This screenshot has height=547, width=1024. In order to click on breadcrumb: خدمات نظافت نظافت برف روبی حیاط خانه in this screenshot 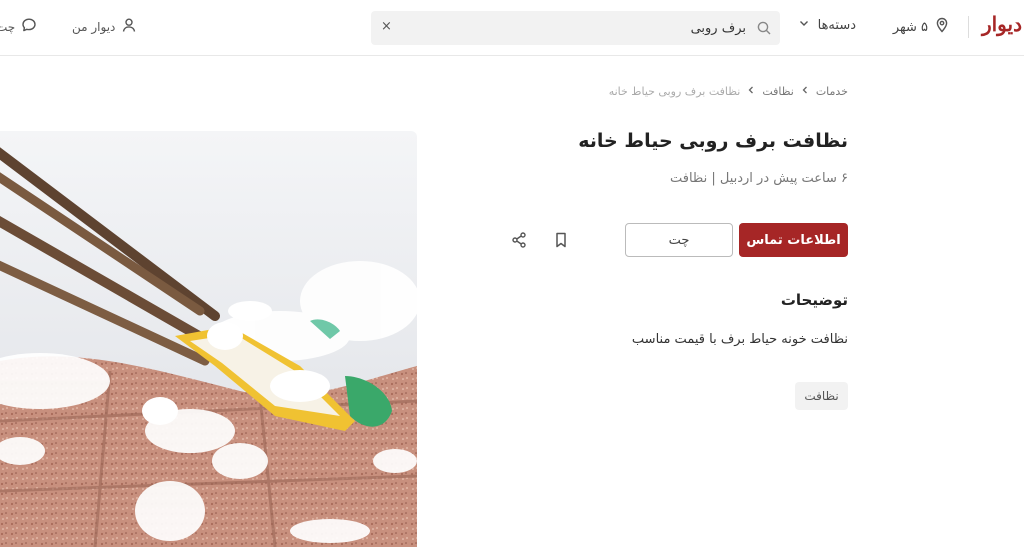, I will do `click(728, 91)`.